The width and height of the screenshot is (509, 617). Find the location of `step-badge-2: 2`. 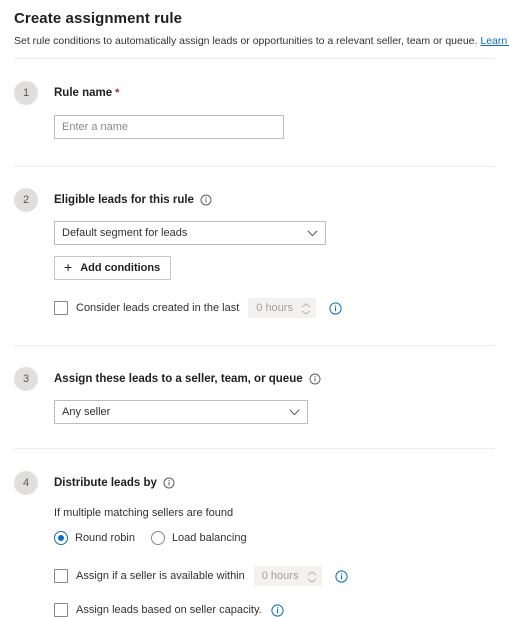

step-badge-2: 2 is located at coordinates (26, 200).